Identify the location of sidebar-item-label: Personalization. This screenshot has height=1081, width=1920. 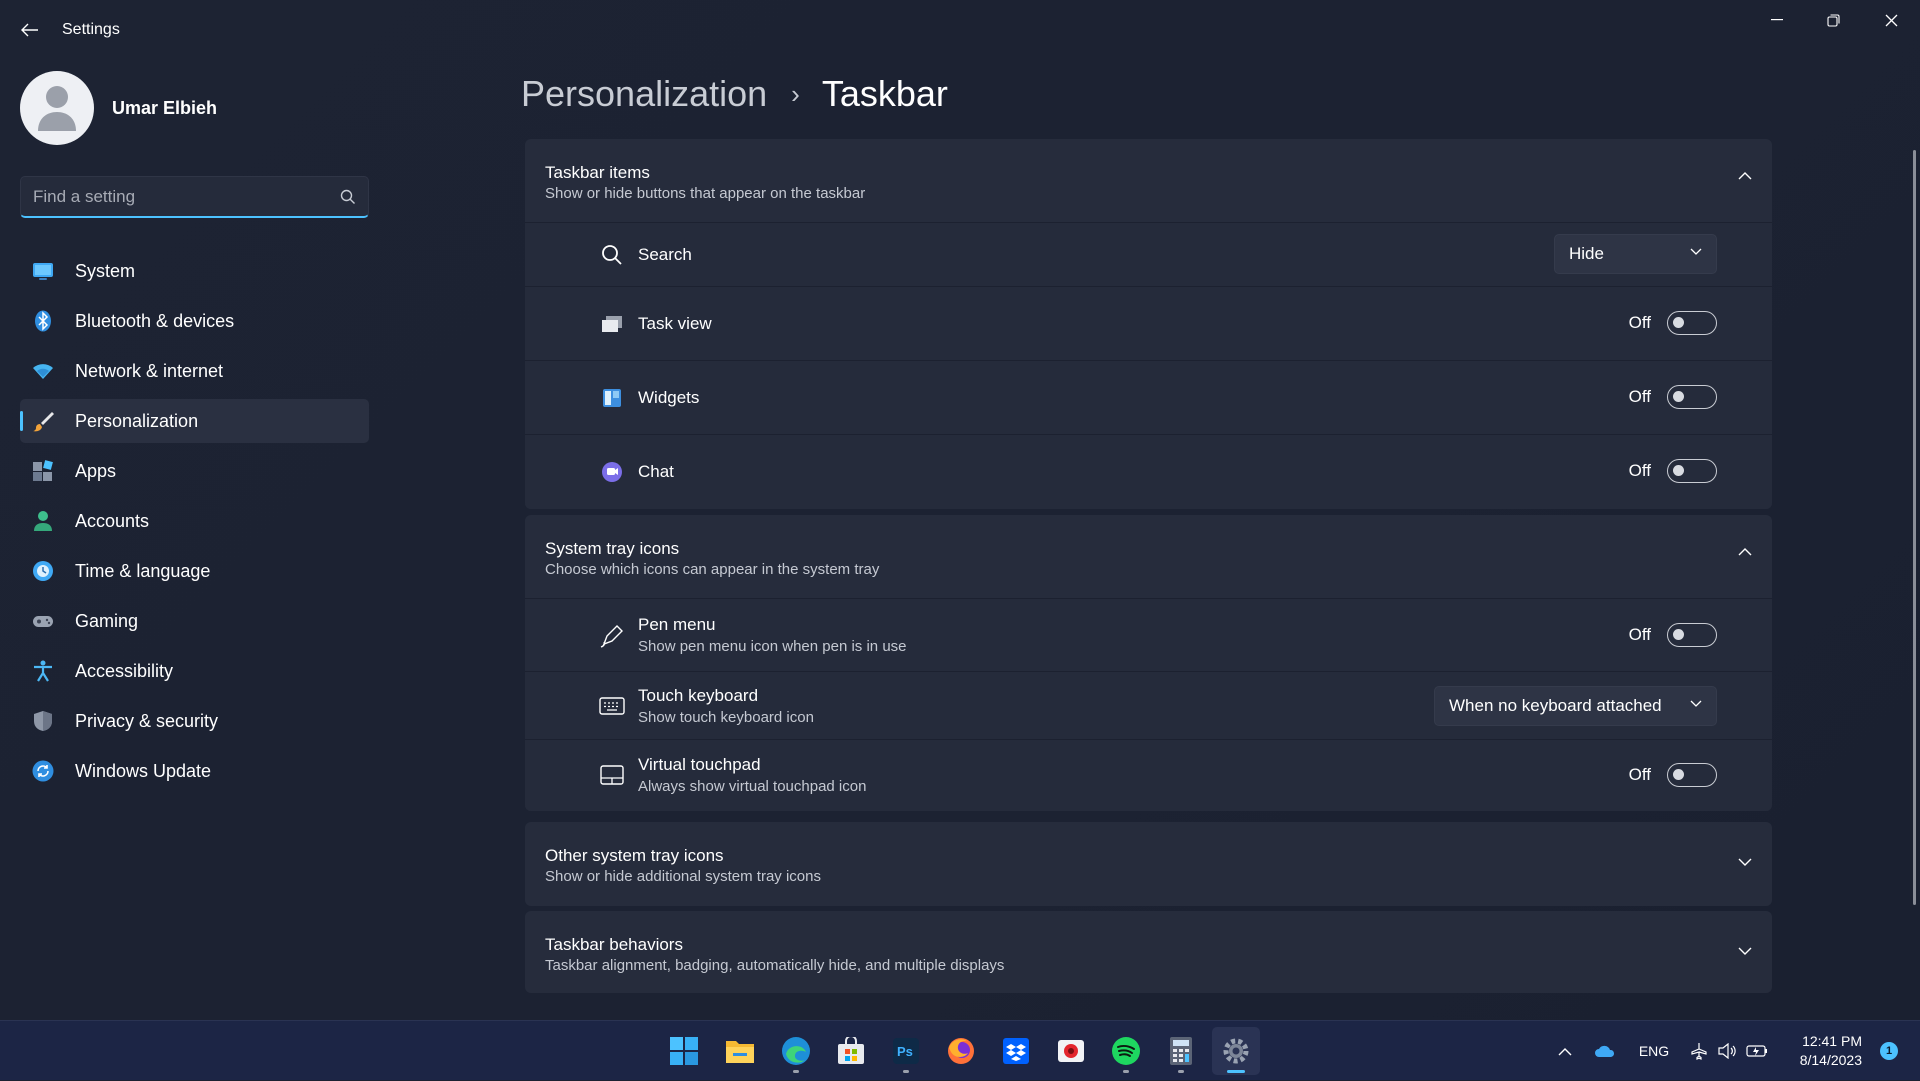
(137, 420).